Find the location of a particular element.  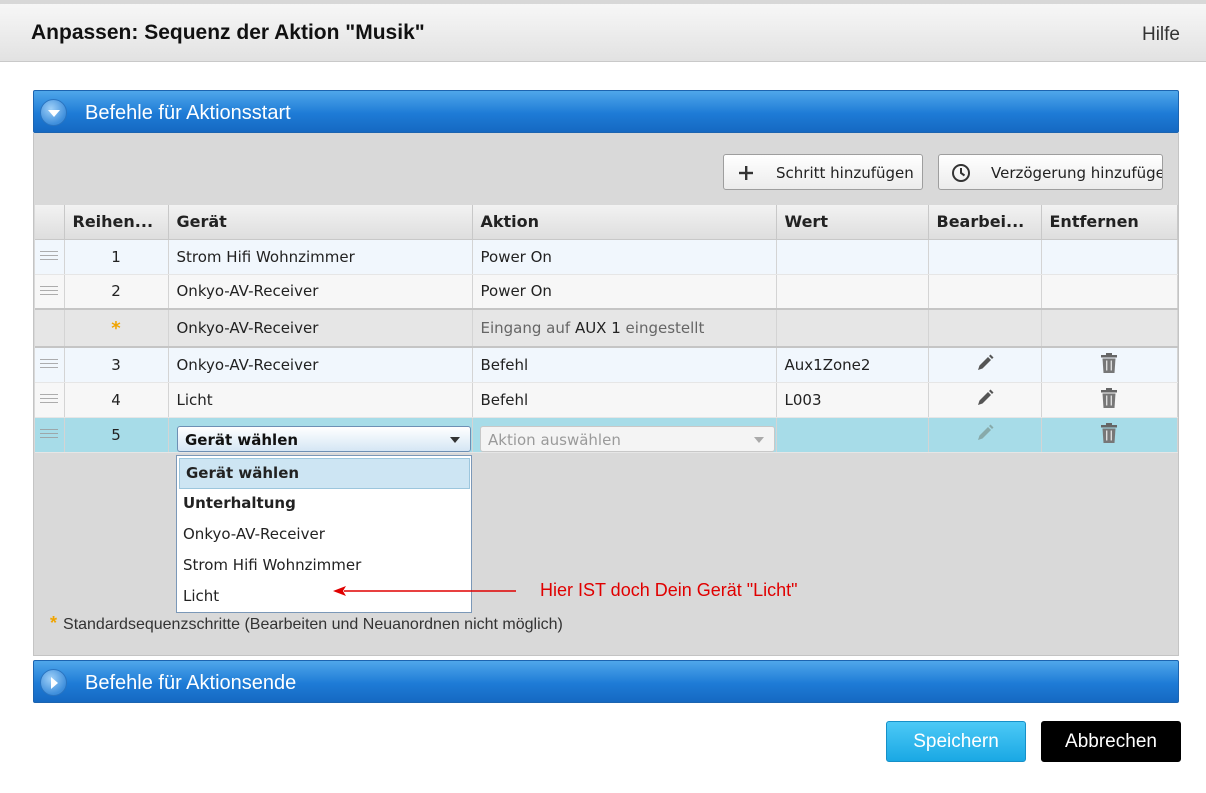

add-delay-button: Verzögerung hinzufügen is located at coordinates (1050, 172).